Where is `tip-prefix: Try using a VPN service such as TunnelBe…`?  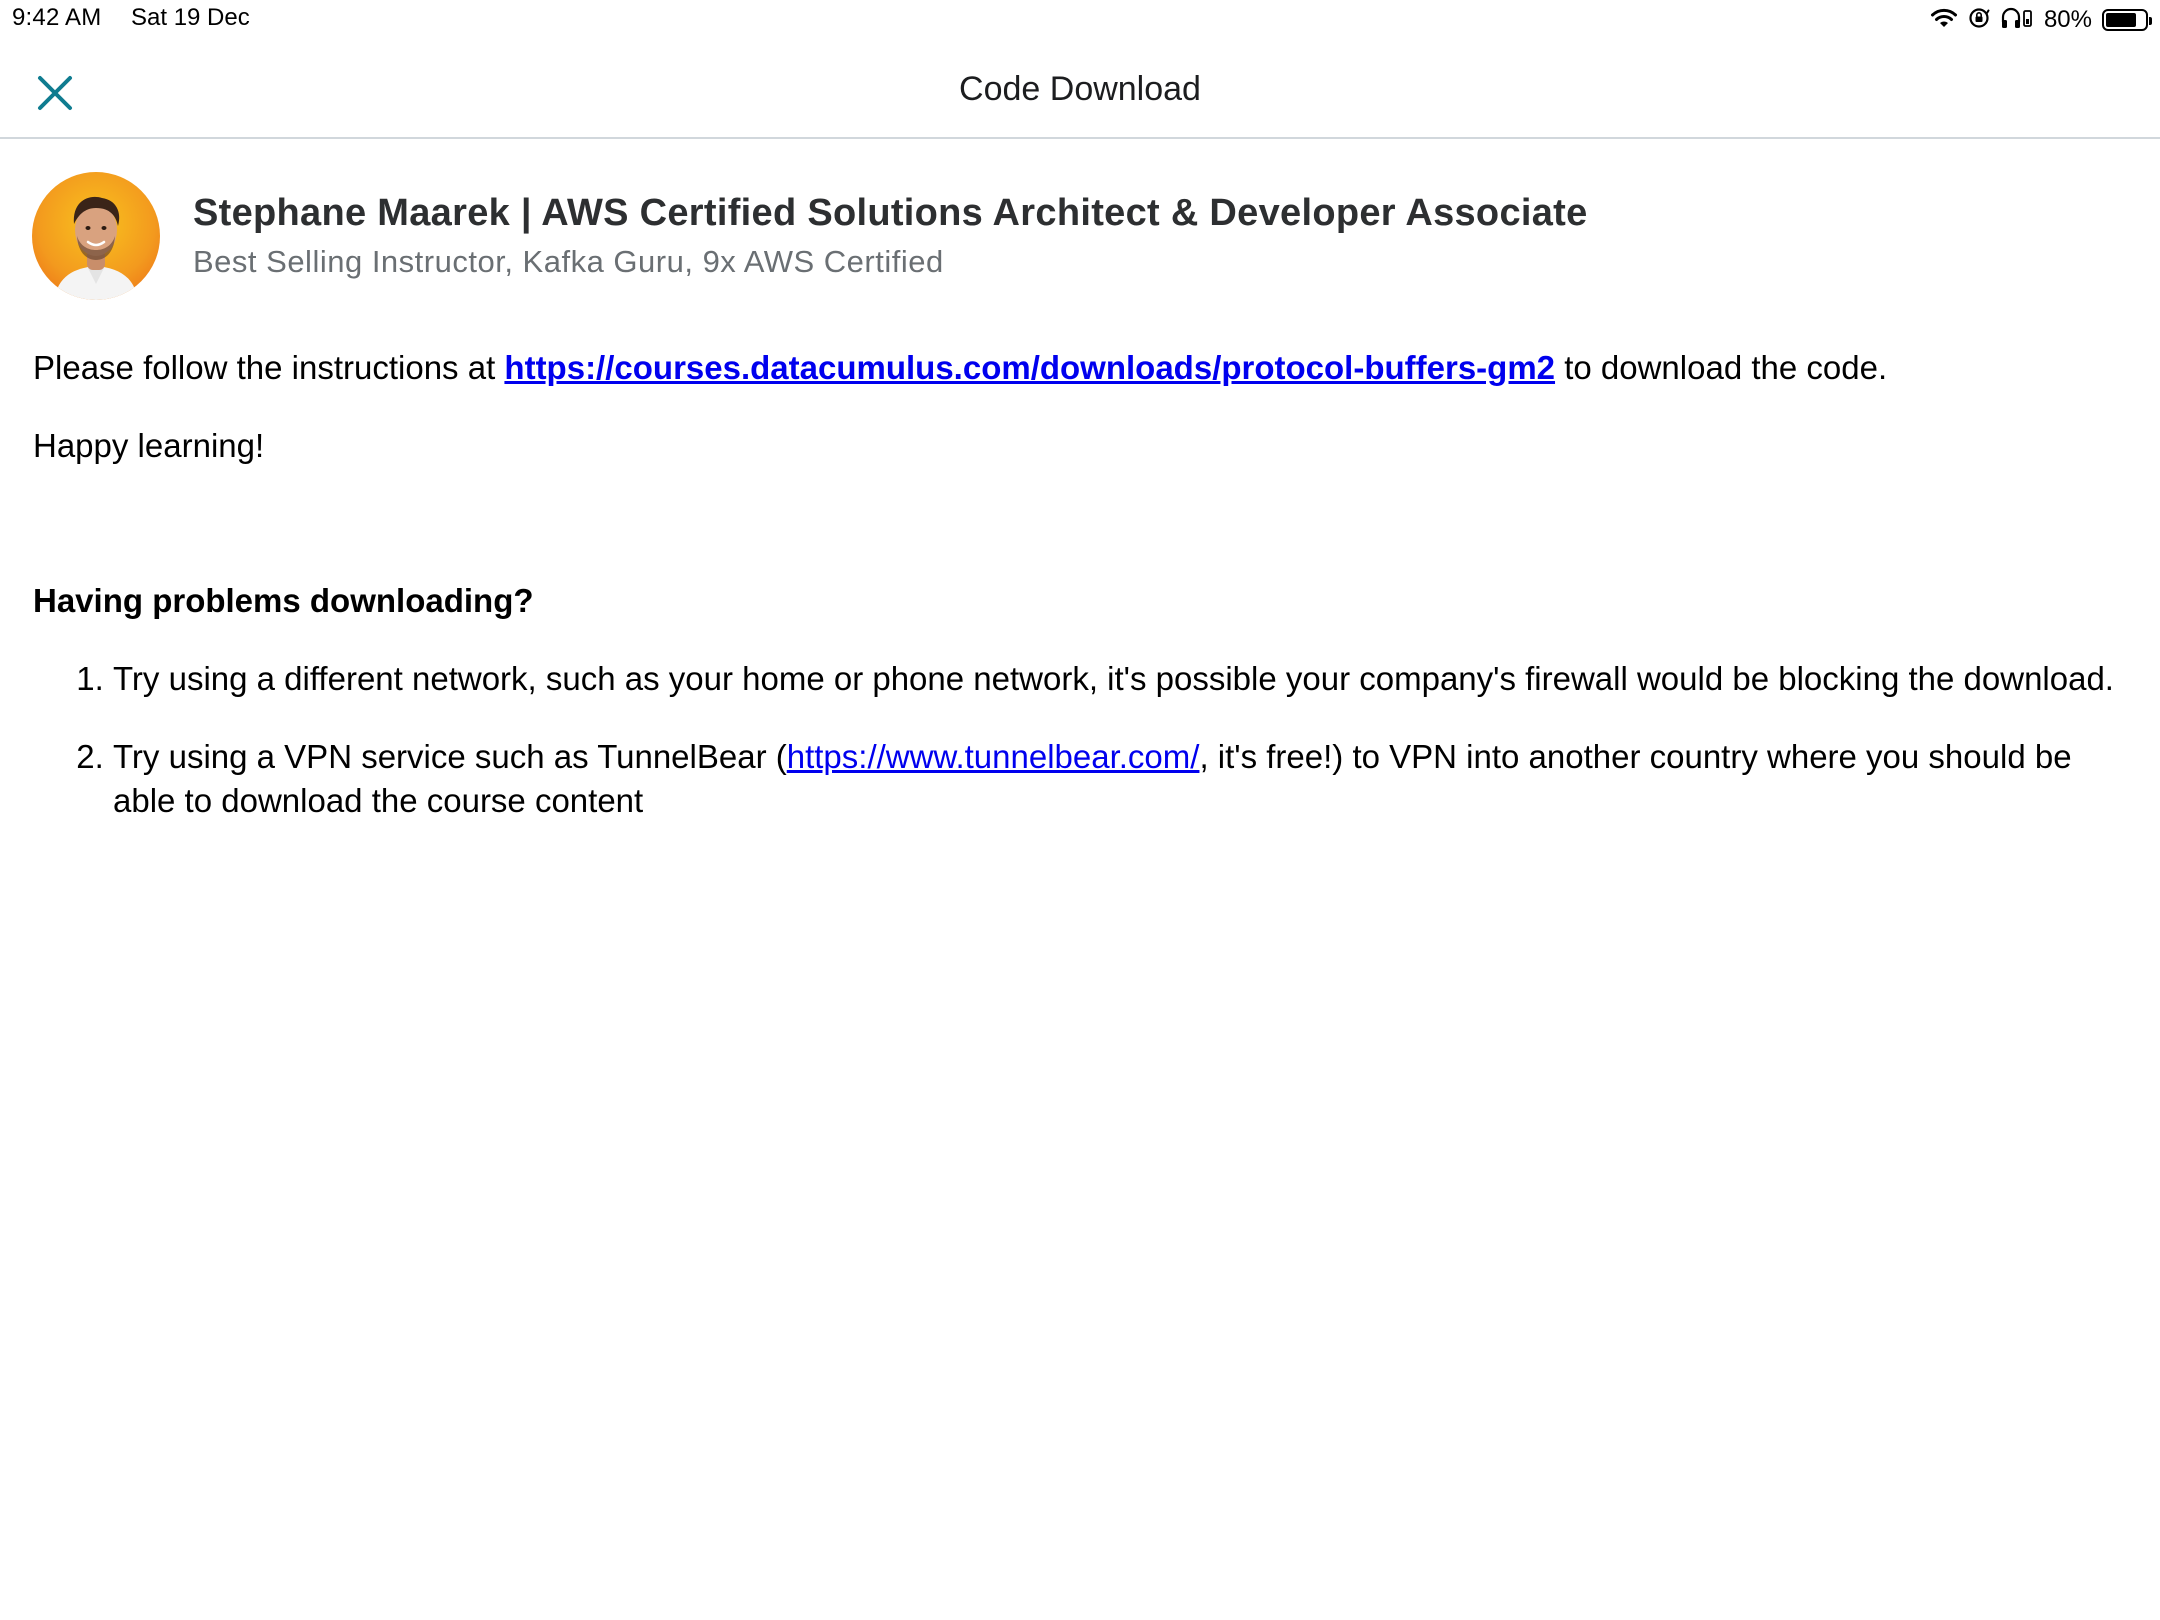
tip-prefix: Try using a VPN service such as TunnelBe… is located at coordinates (450, 756).